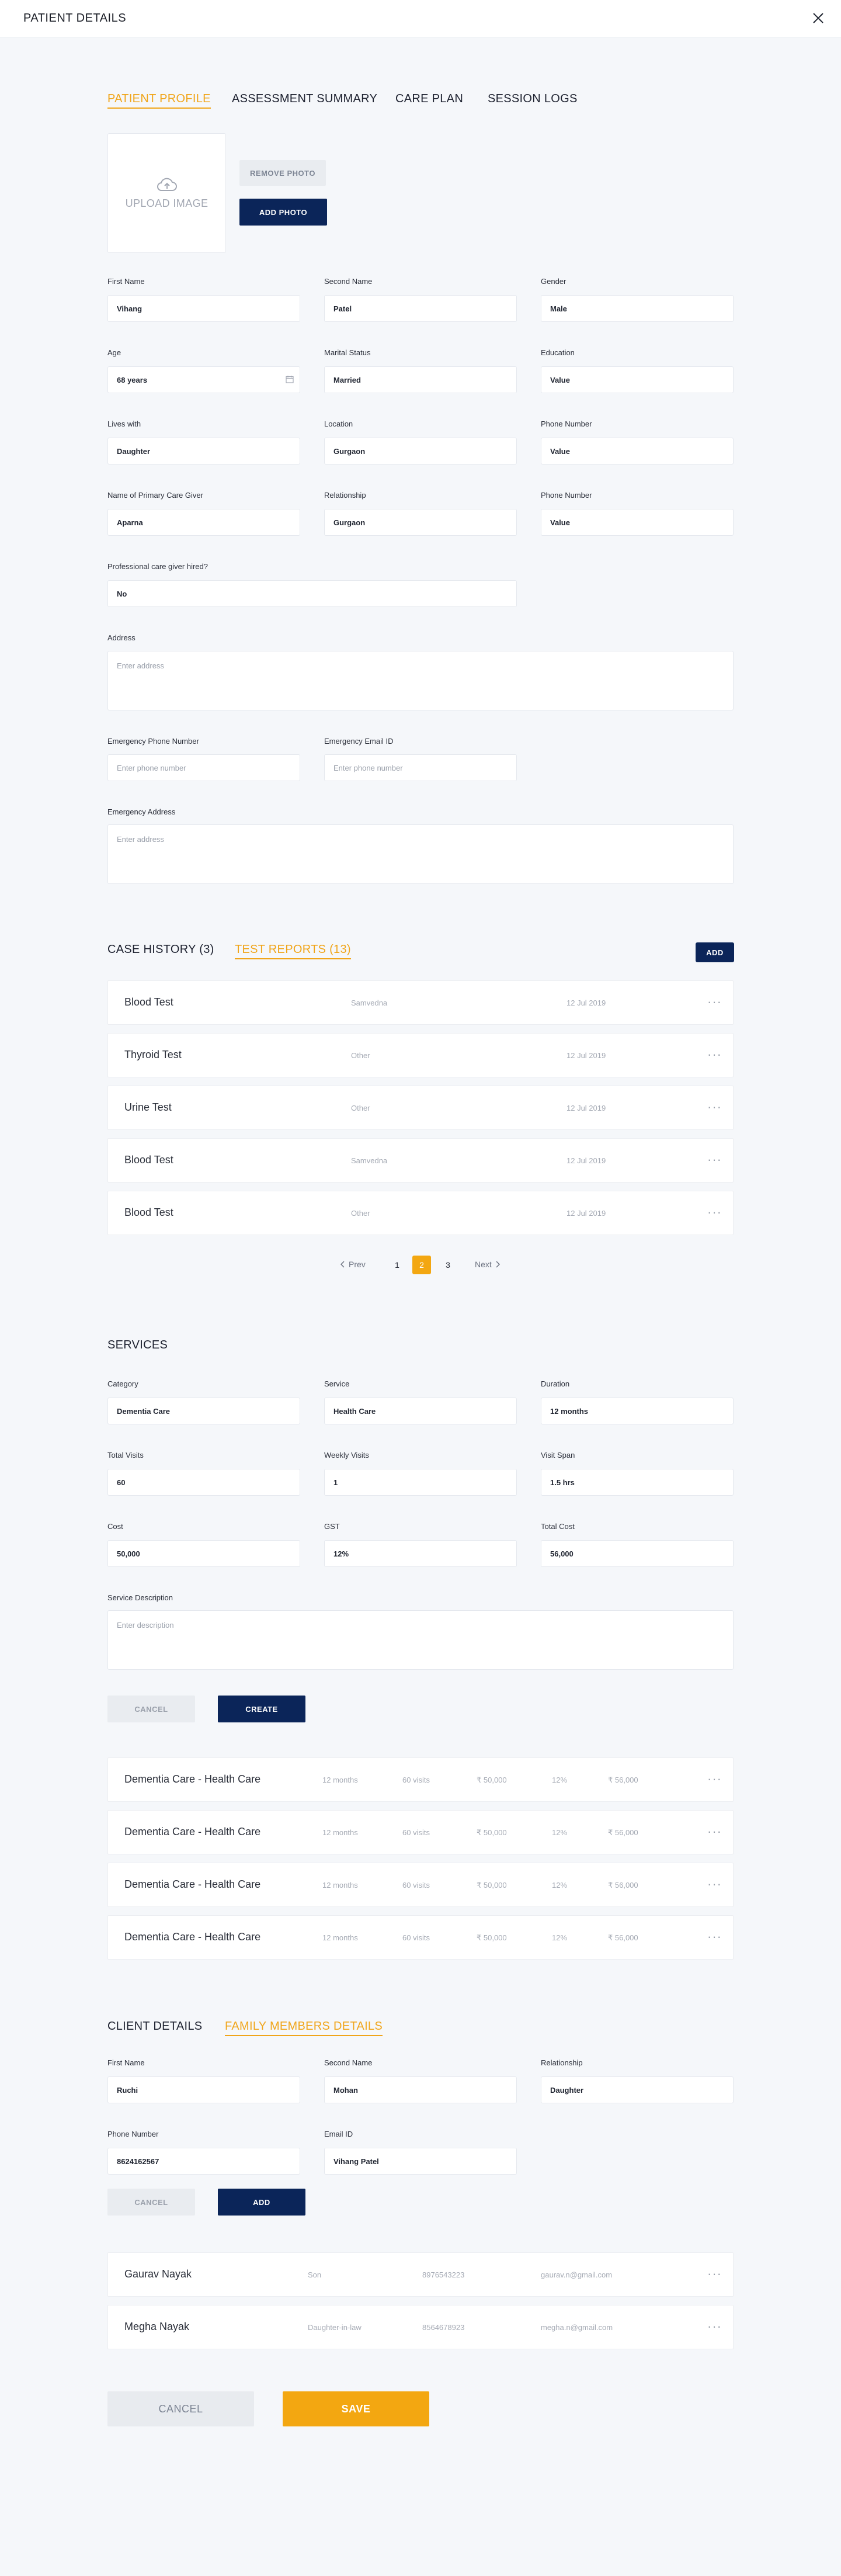  What do you see at coordinates (123, 1384) in the screenshot?
I see `category-label: Category` at bounding box center [123, 1384].